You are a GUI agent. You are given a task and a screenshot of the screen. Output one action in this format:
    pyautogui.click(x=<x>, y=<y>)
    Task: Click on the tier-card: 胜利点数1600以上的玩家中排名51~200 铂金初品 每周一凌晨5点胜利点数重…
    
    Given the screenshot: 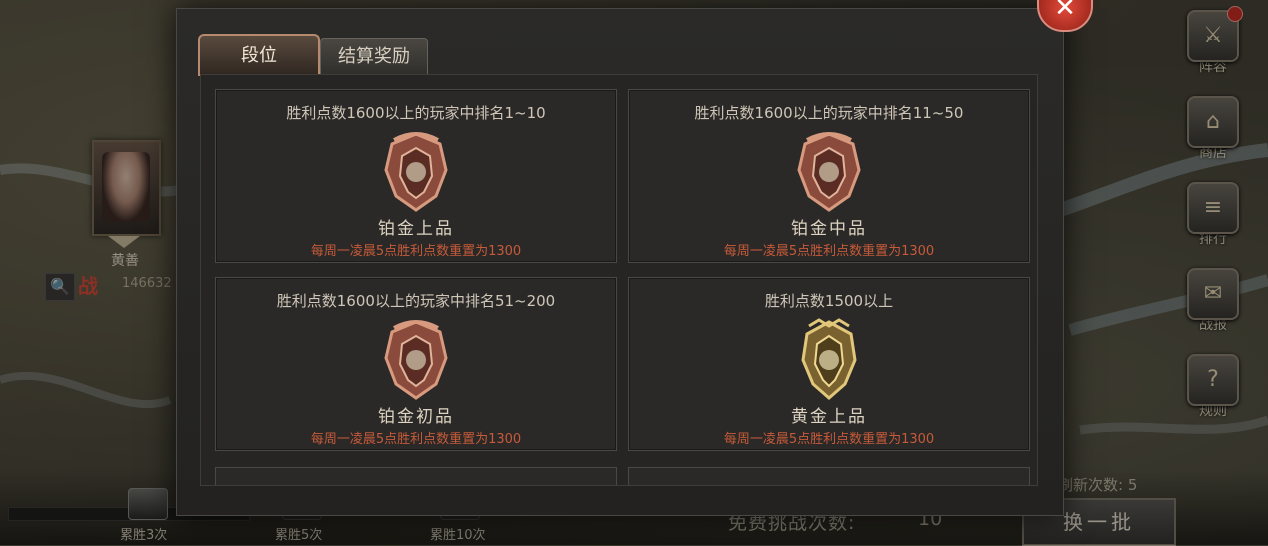 What is the action you would take?
    pyautogui.click(x=416, y=364)
    